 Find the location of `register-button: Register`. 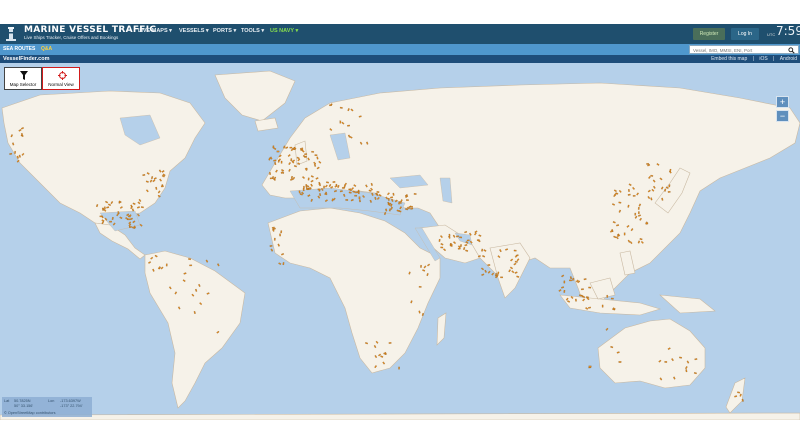

register-button: Register is located at coordinates (709, 34).